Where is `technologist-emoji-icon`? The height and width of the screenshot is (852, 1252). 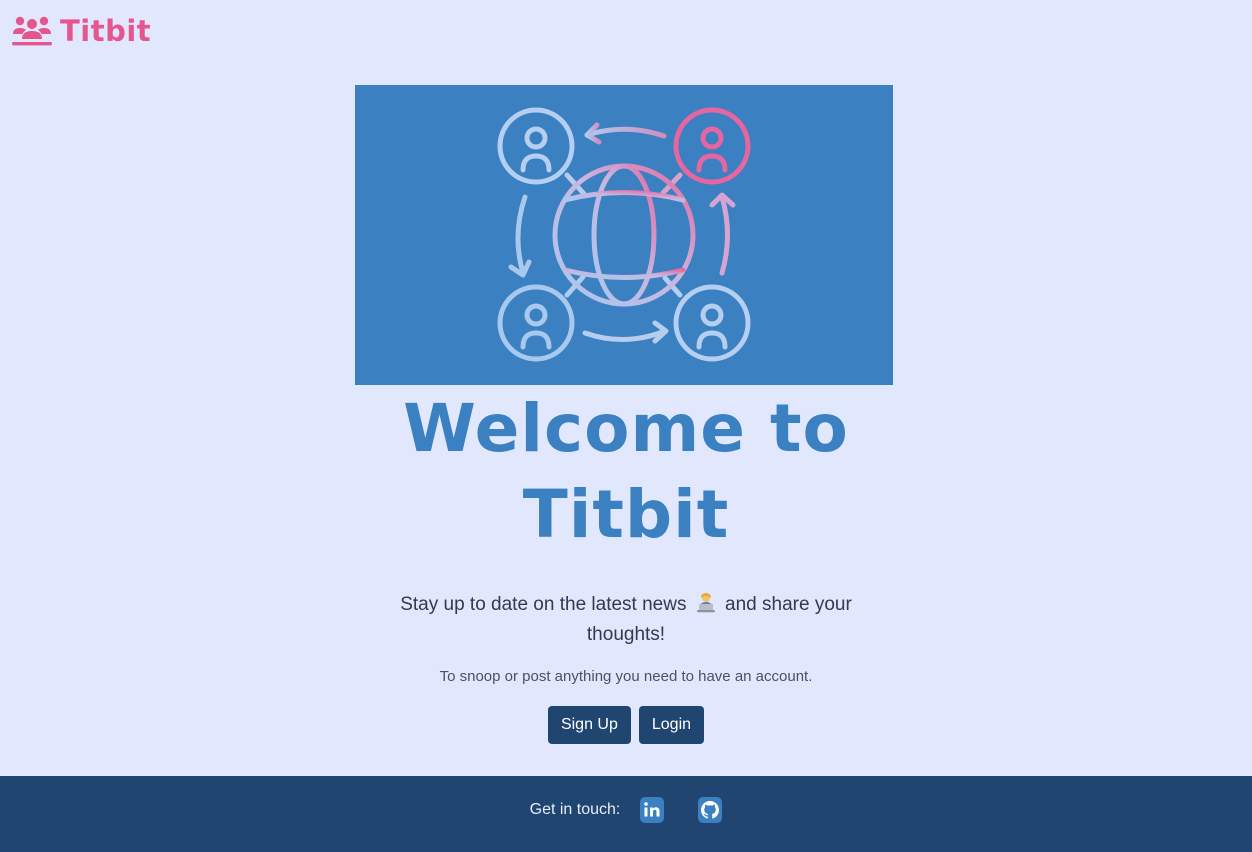
technologist-emoji-icon is located at coordinates (706, 603).